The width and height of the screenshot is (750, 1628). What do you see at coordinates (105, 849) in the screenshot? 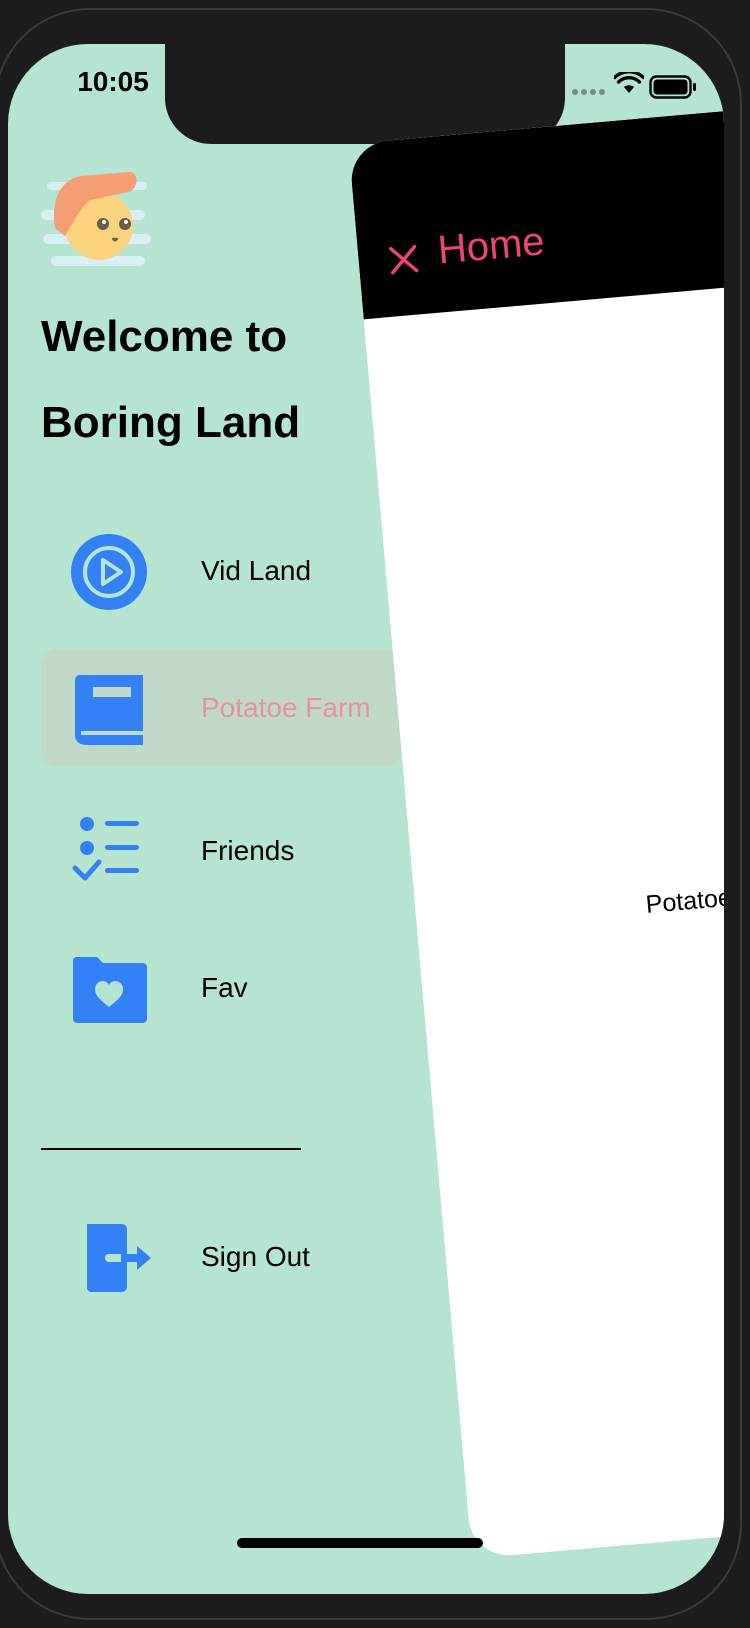
I see `checklist-icon` at bounding box center [105, 849].